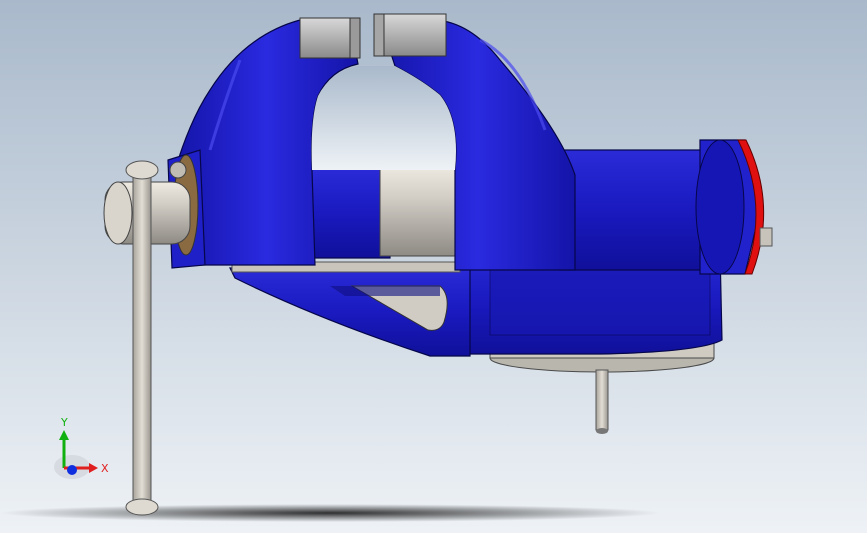  Describe the element at coordinates (178, 170) in the screenshot. I see `screw-nut` at that location.